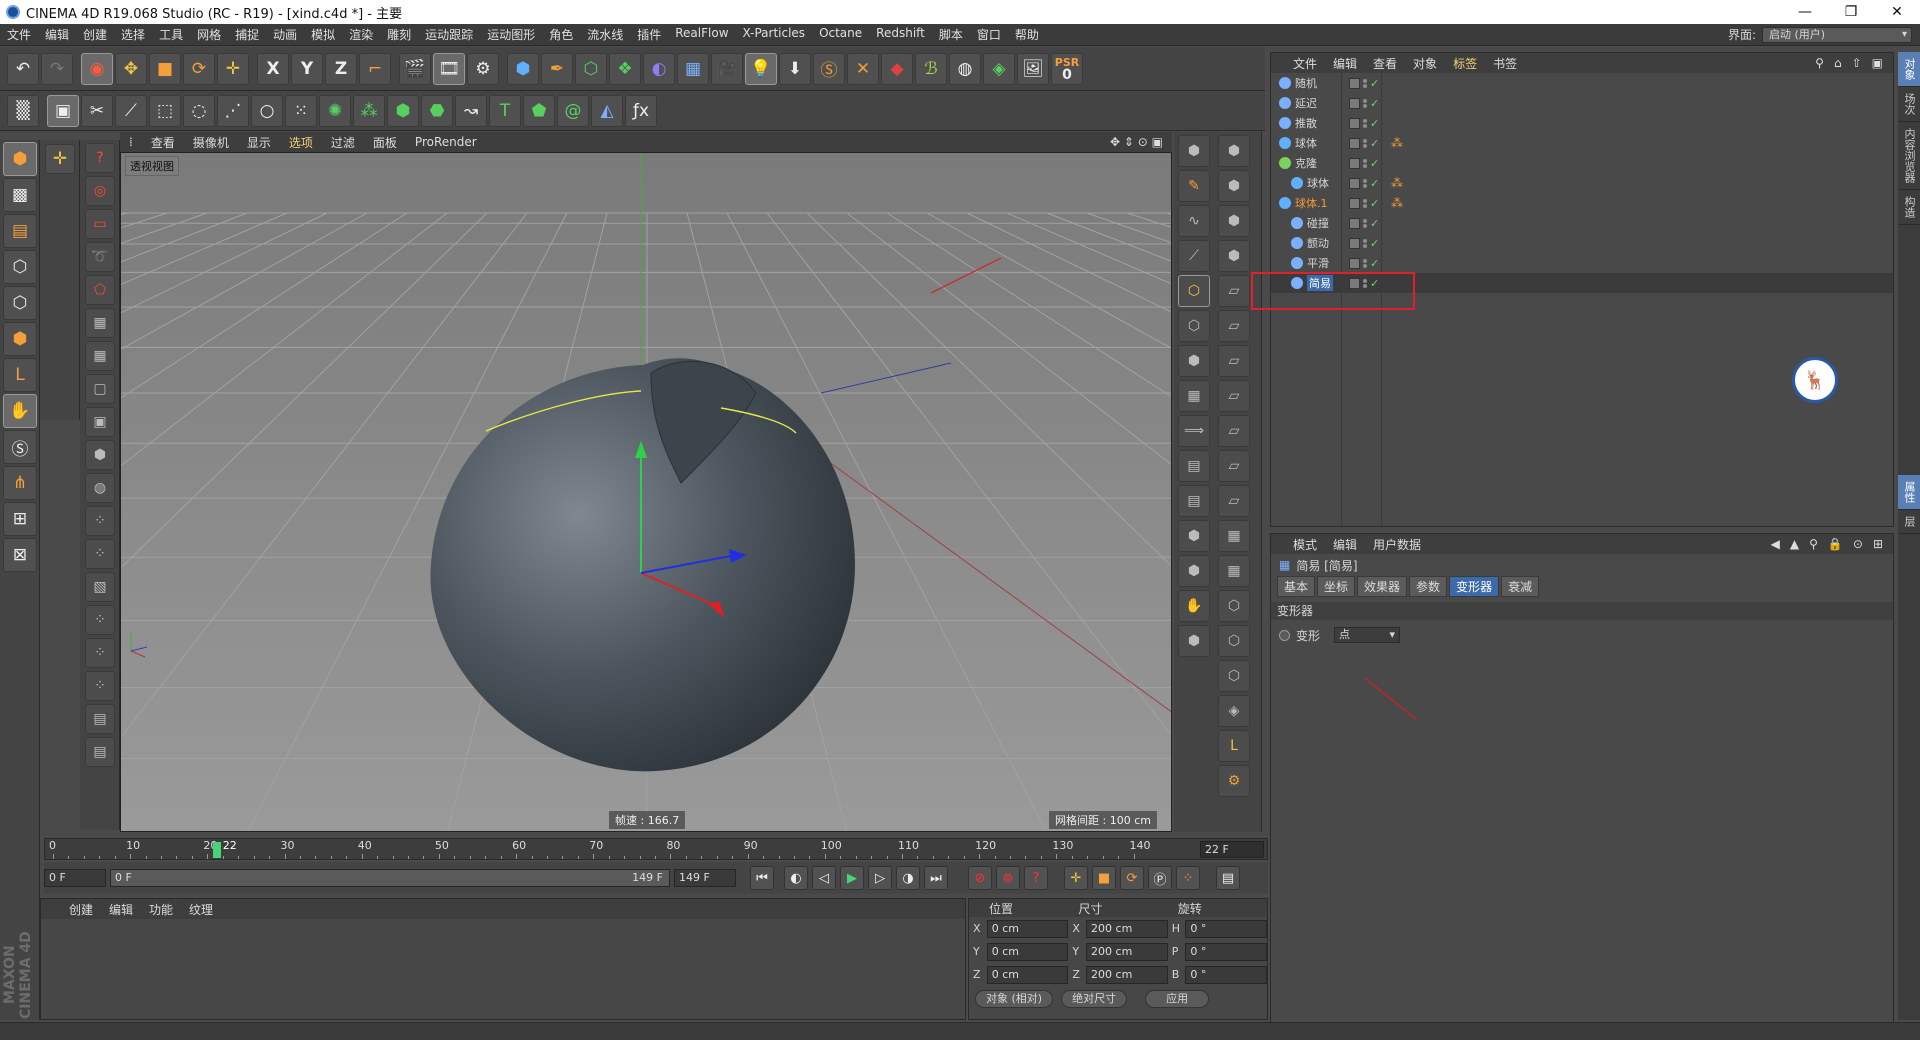  I want to click on octane-icon: ℬ, so click(931, 68).